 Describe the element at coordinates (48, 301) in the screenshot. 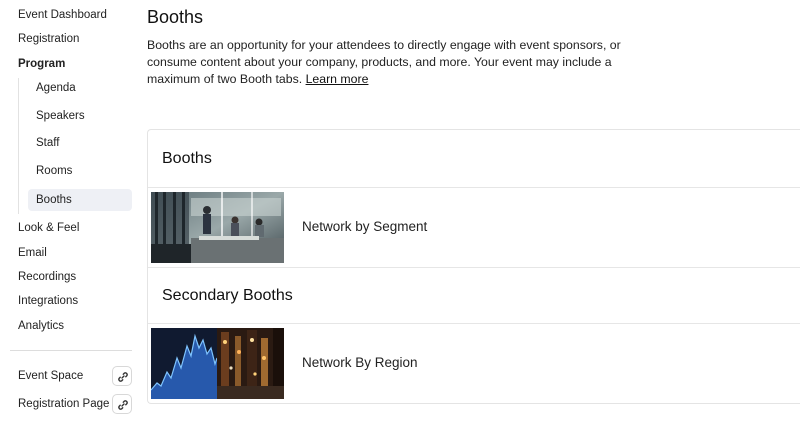

I see `sidebar-item-integrations: Integrations` at that location.